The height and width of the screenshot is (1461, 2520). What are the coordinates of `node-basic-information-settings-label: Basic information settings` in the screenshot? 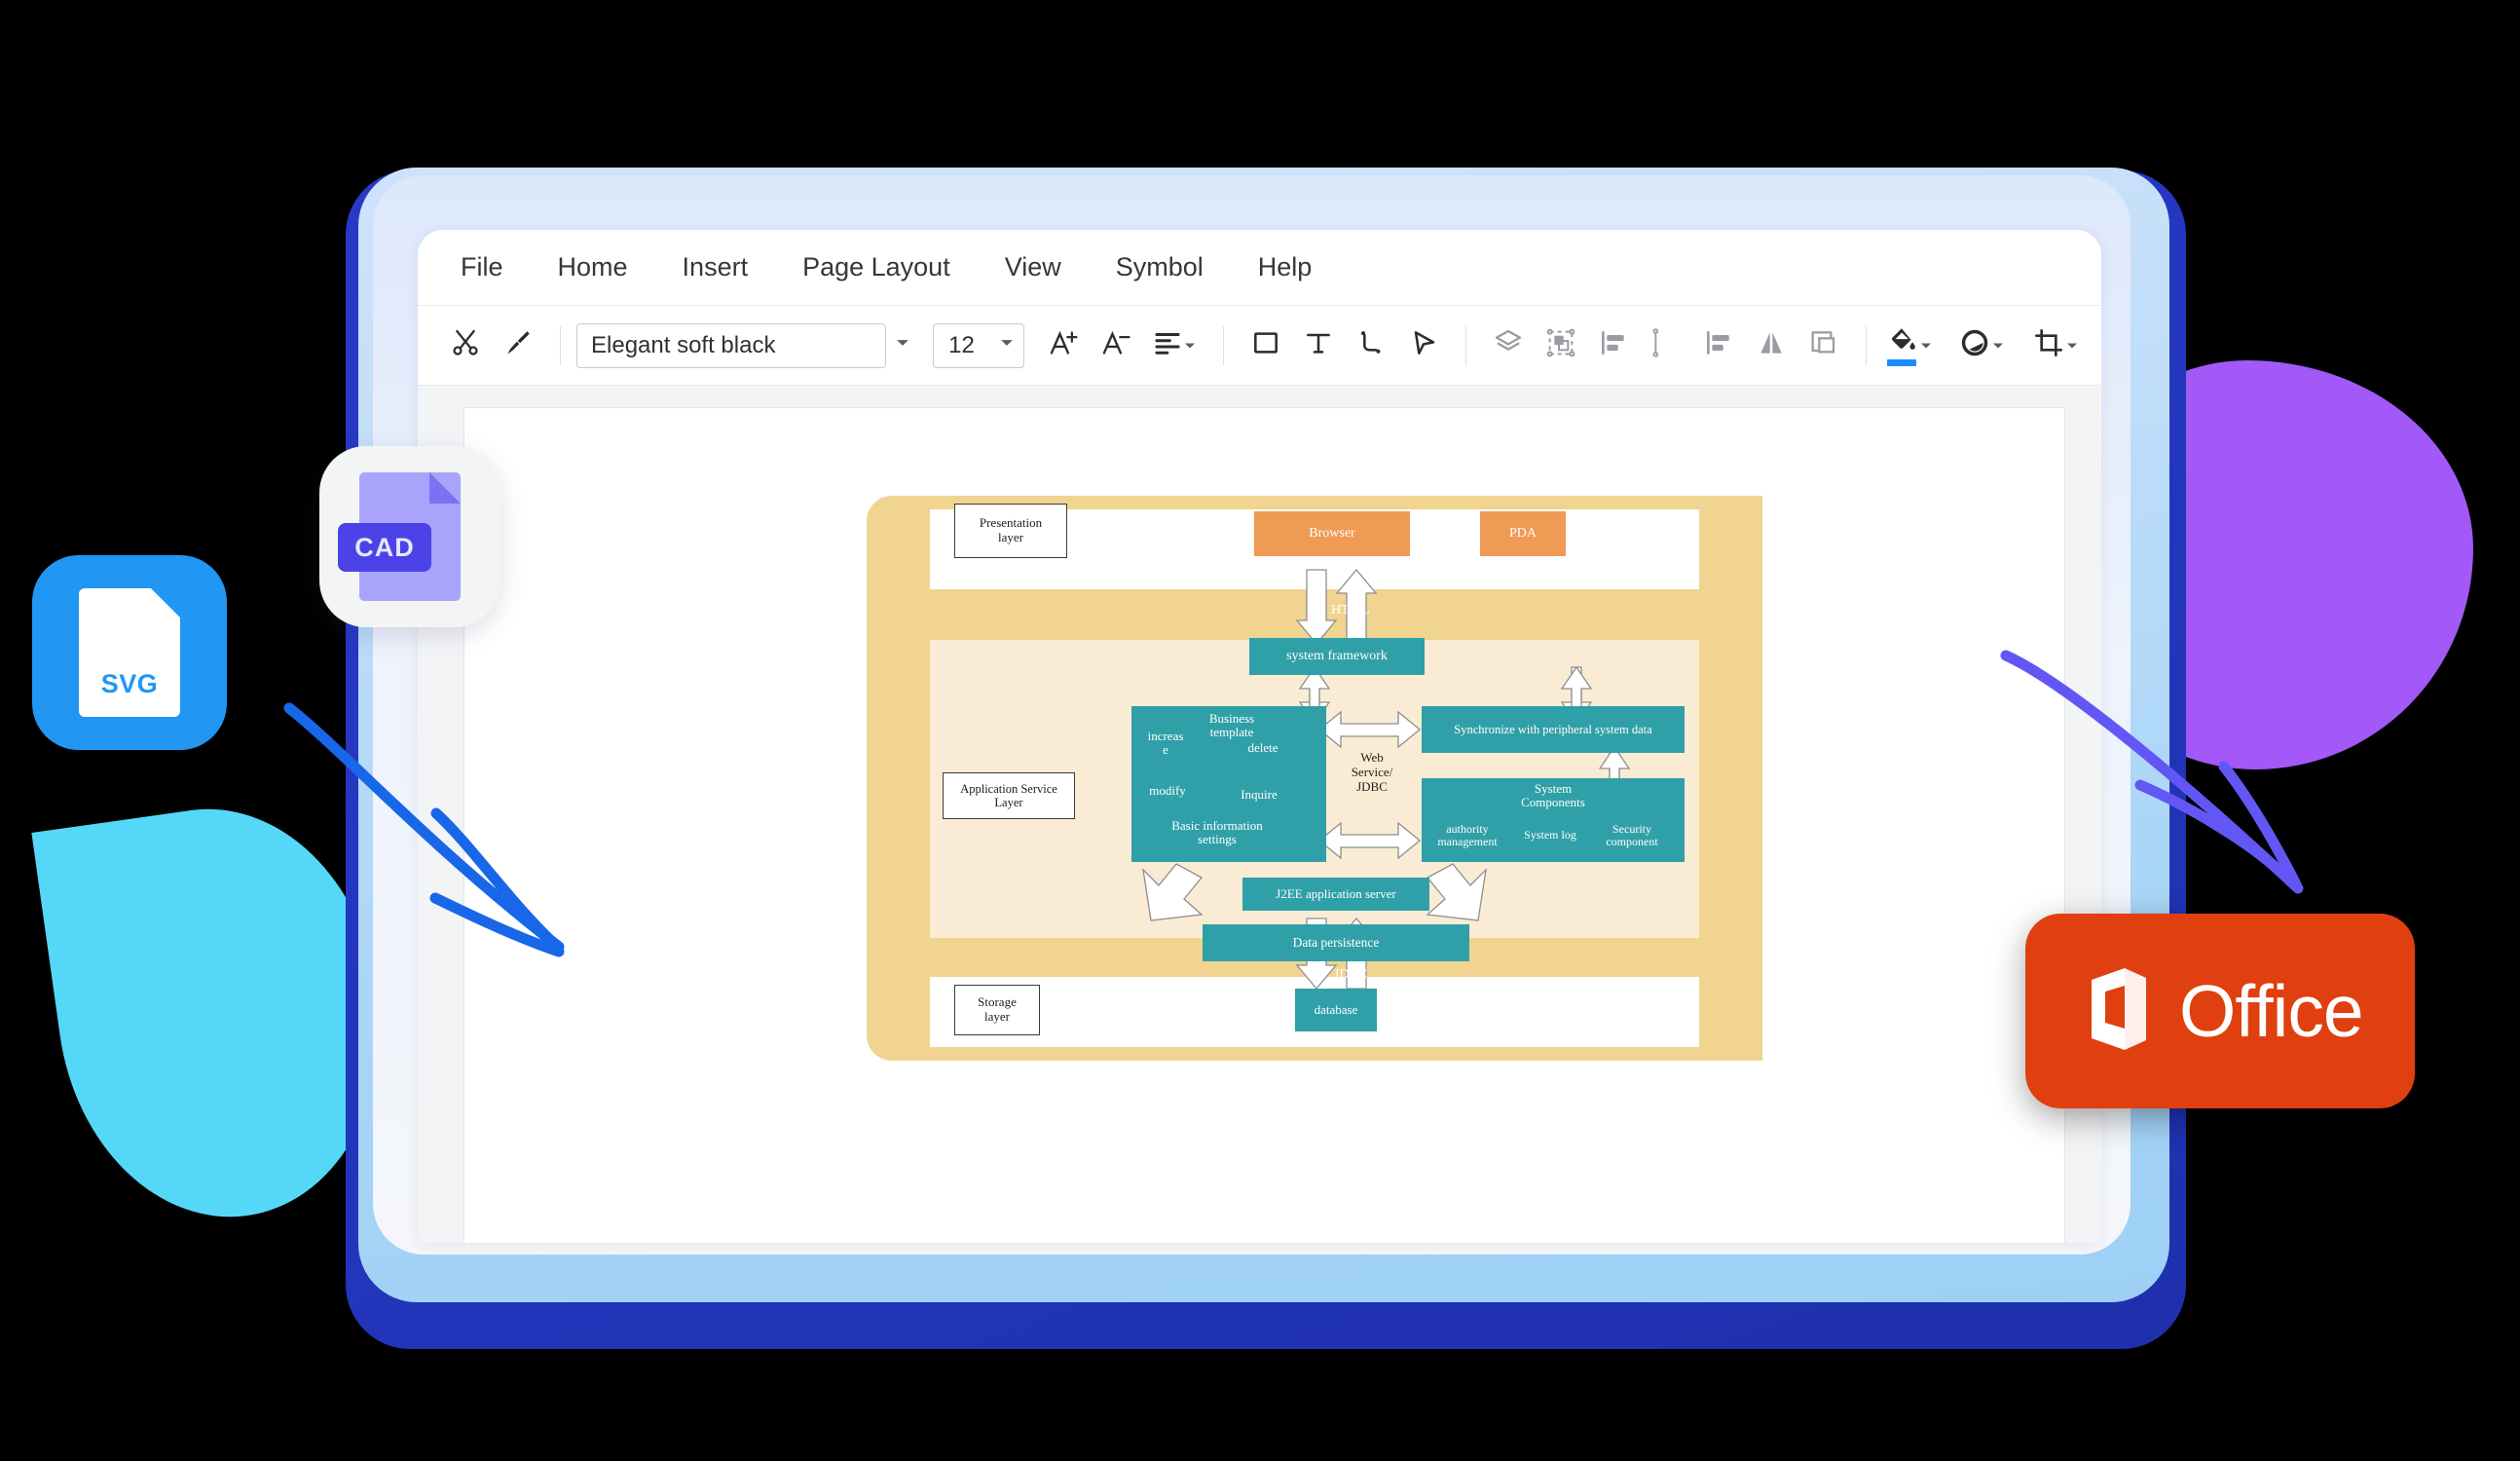 It's located at (1217, 832).